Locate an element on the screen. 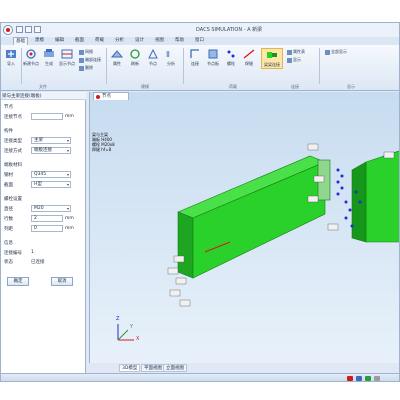  table-label: 属性表 is located at coordinates (299, 51).